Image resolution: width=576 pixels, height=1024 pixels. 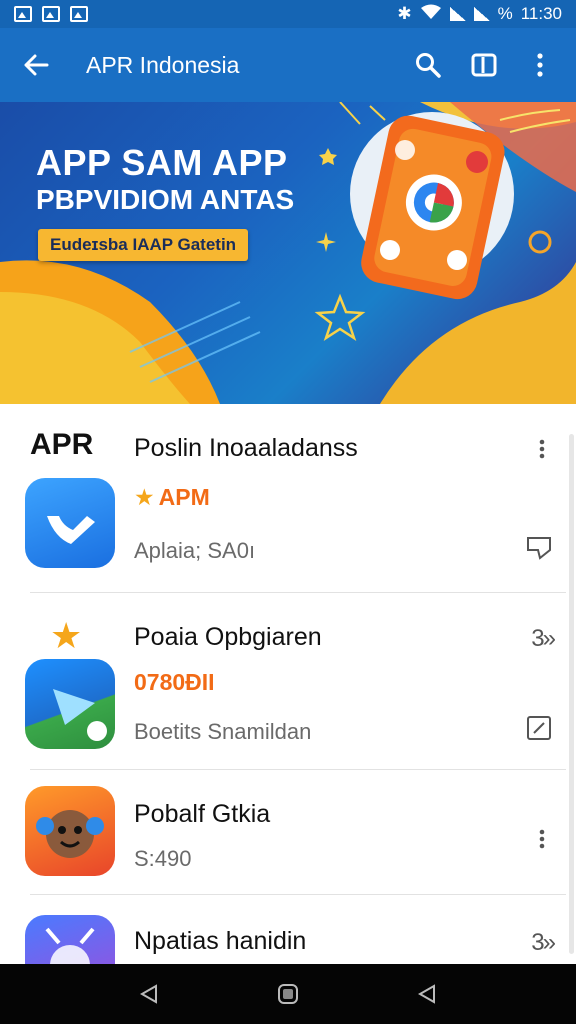 What do you see at coordinates (288, 14) in the screenshot?
I see `status-bar: ✱ % 11:30` at bounding box center [288, 14].